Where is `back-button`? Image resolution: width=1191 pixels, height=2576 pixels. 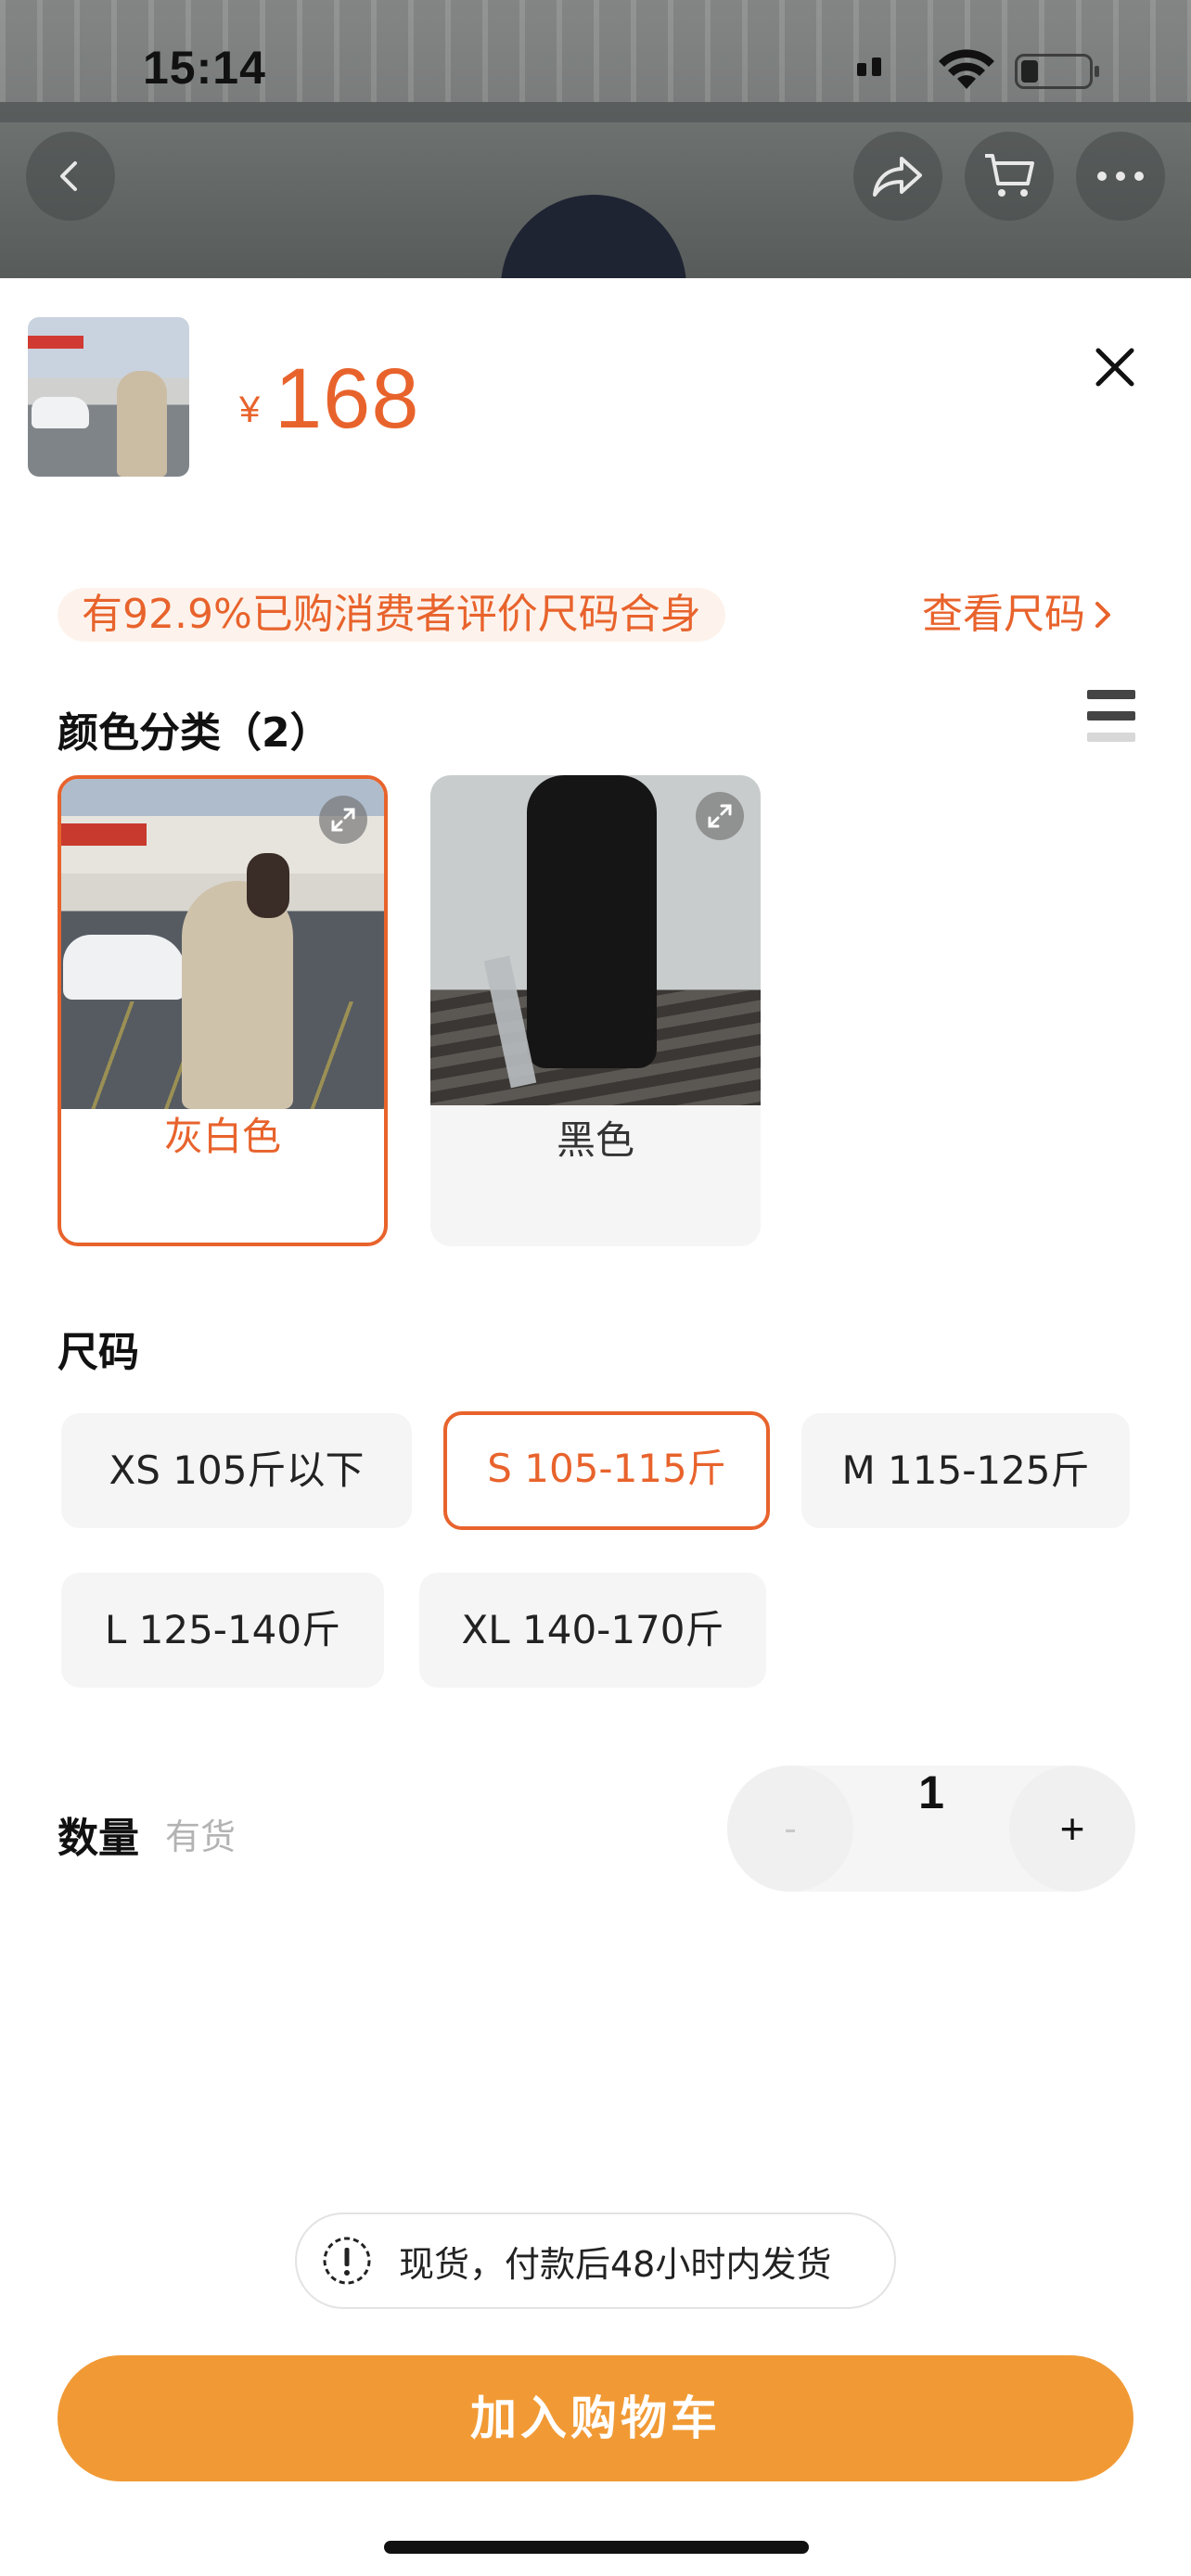
back-button is located at coordinates (70, 176).